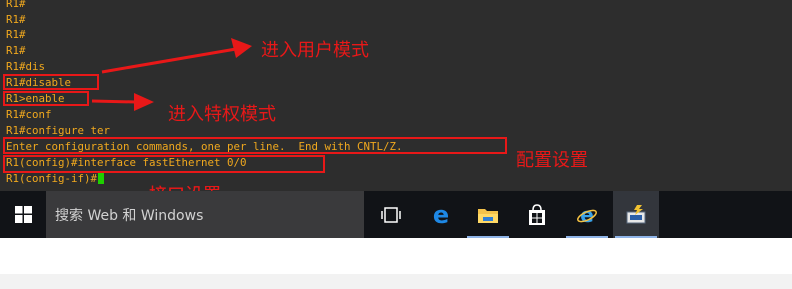  I want to click on task-view-button, so click(391, 214).